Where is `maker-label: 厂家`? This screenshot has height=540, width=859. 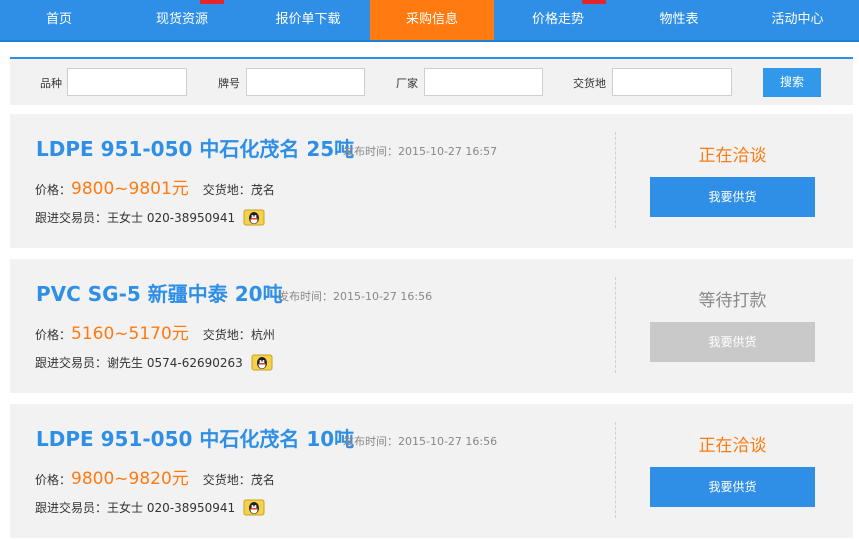 maker-label: 厂家 is located at coordinates (407, 83).